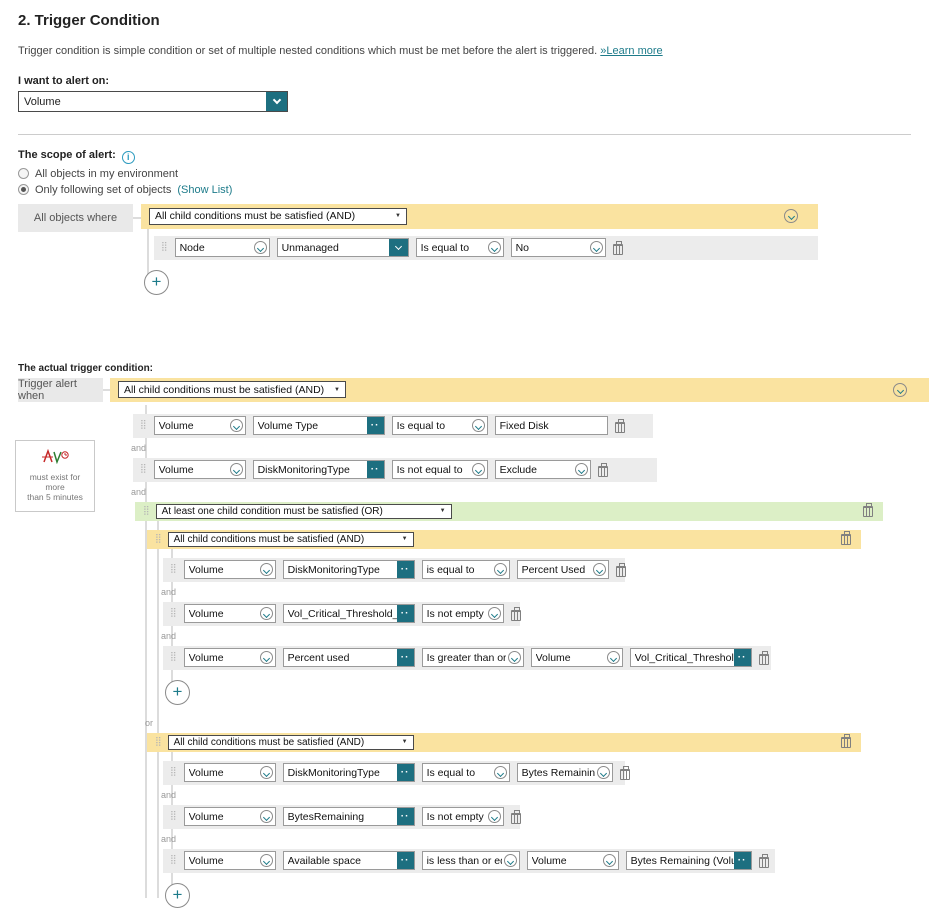 The image size is (929, 908). I want to click on field-picker: Vol_Critical_Threshold_Trigger··, so click(348, 613).